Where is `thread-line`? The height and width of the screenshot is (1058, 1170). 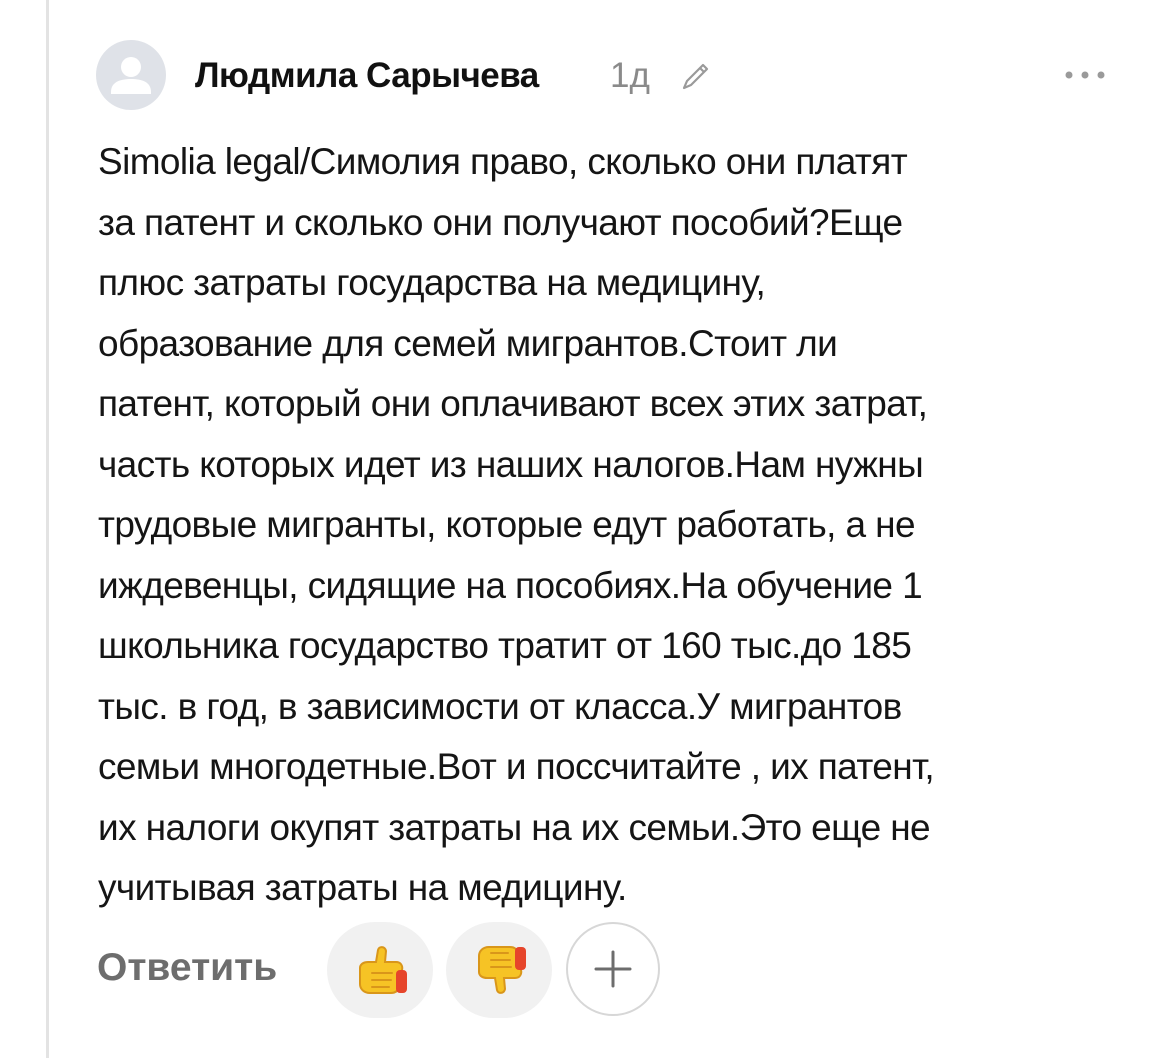
thread-line is located at coordinates (47, 529).